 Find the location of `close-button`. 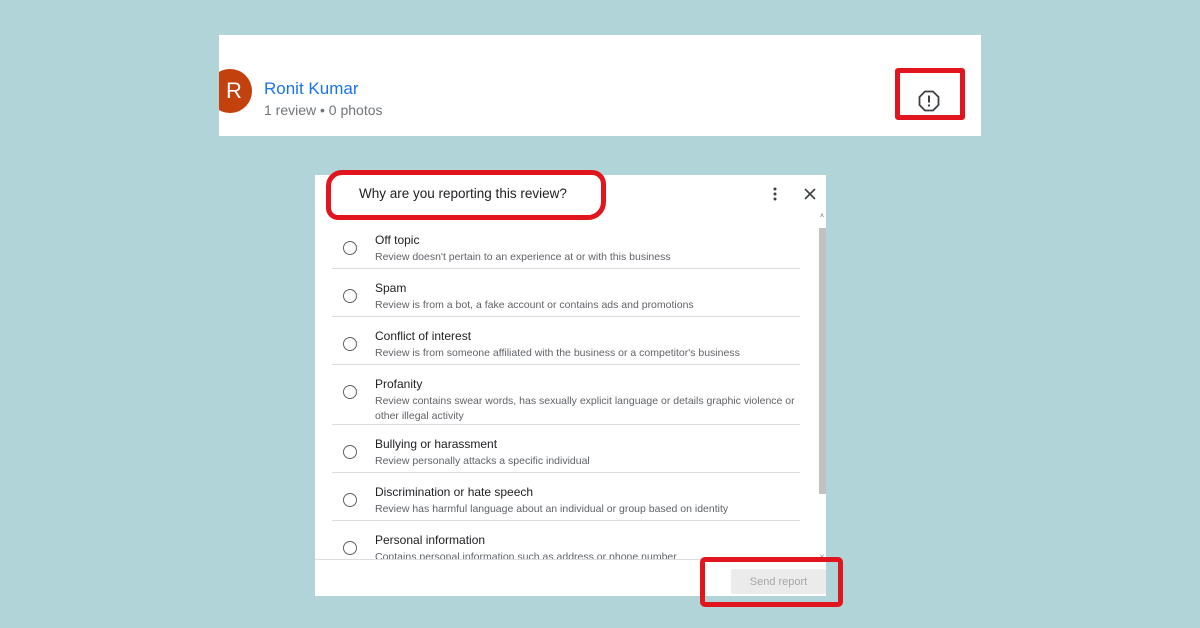

close-button is located at coordinates (810, 194).